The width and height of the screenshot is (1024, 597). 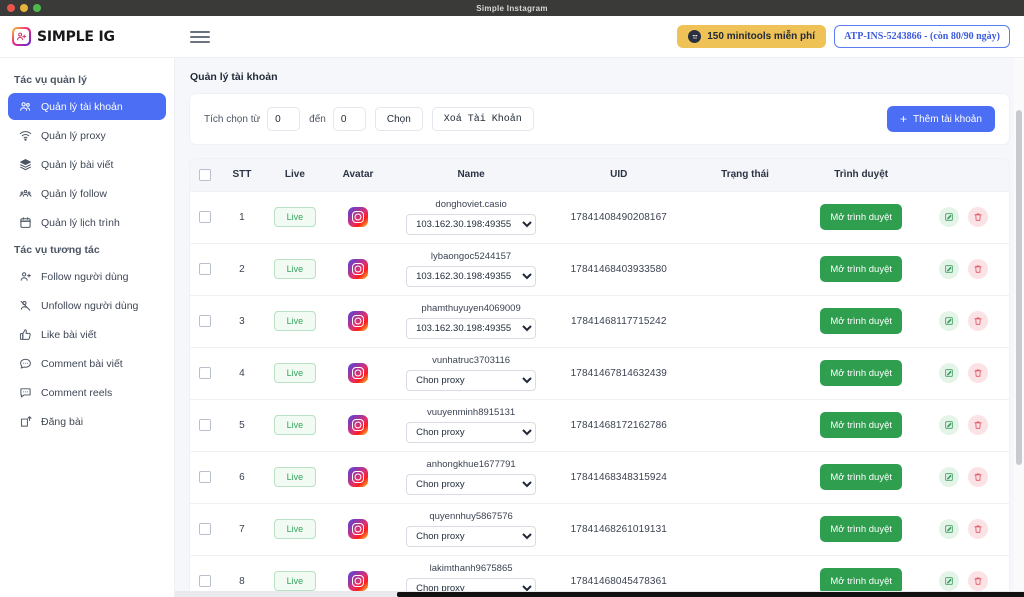 I want to click on window-title: Simple Instagram, so click(x=512, y=8).